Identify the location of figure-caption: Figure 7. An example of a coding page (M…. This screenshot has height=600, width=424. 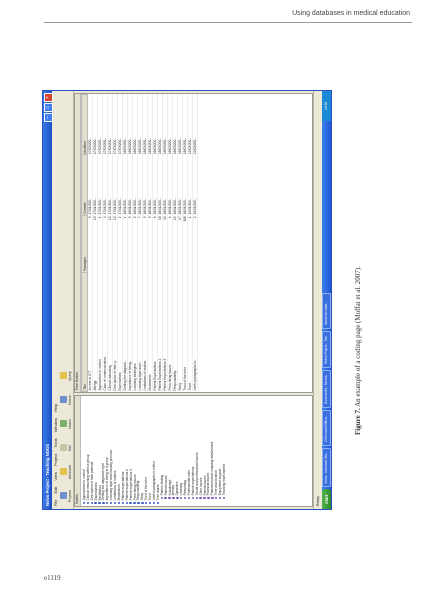
(360, 430).